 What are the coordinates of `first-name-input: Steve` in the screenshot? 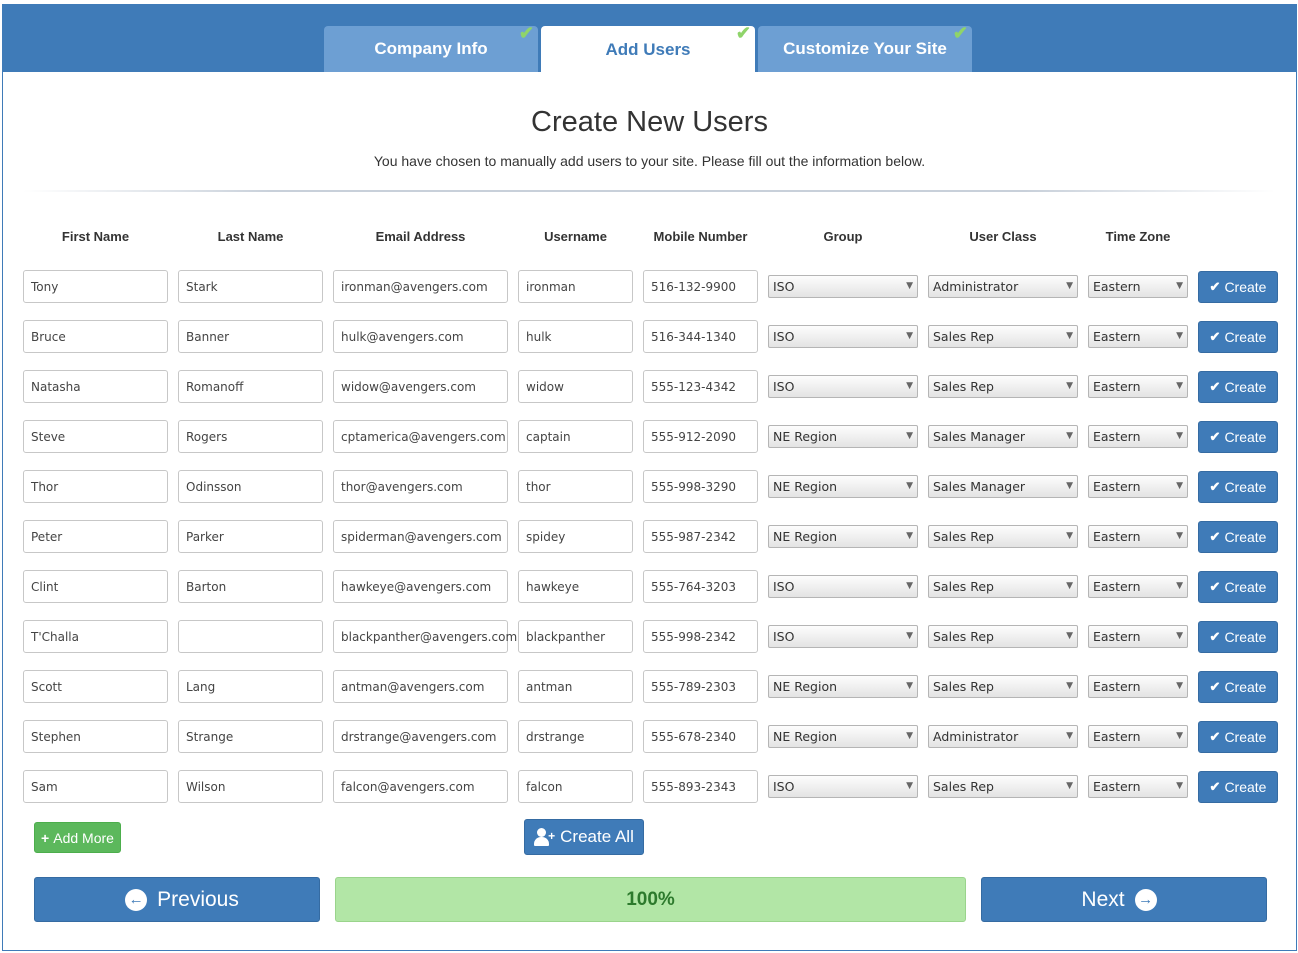 It's located at (95, 436).